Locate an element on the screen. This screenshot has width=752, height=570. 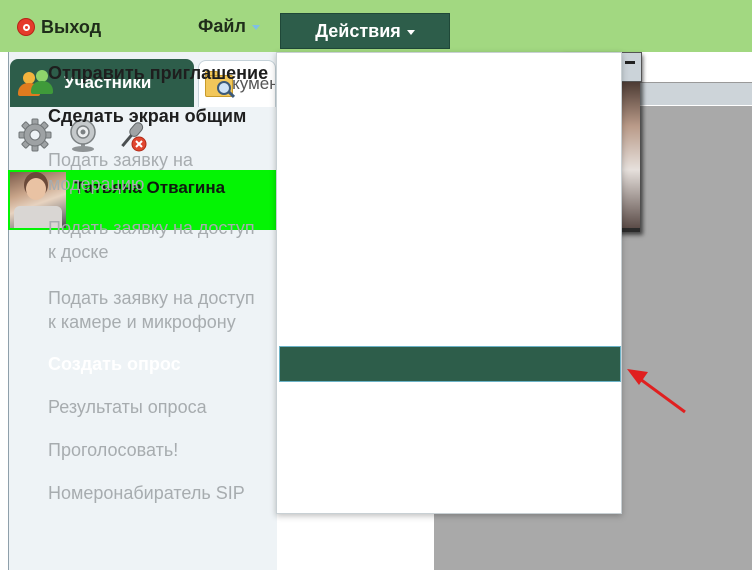
menu-item-vote: Проголосовать! is located at coordinates (113, 450).